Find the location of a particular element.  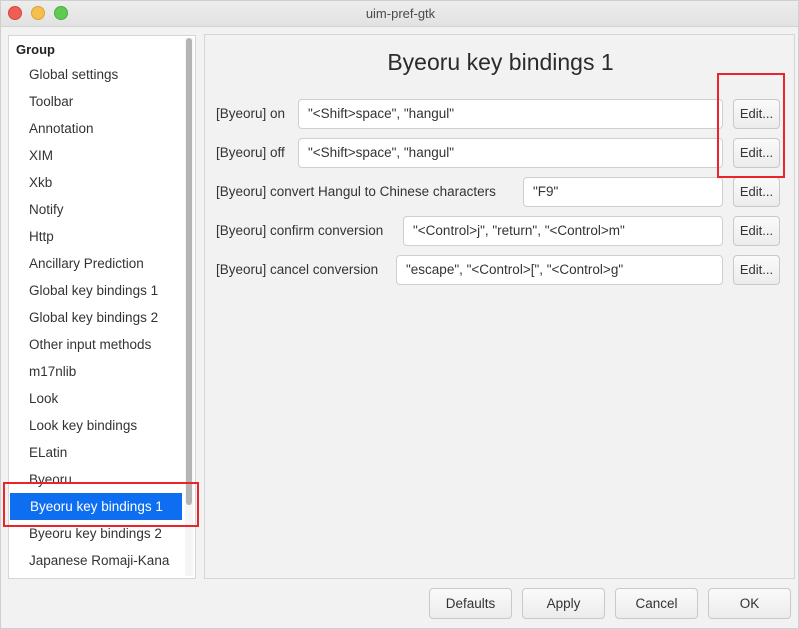

window-title: uim-pref-gtk is located at coordinates (400, 13).